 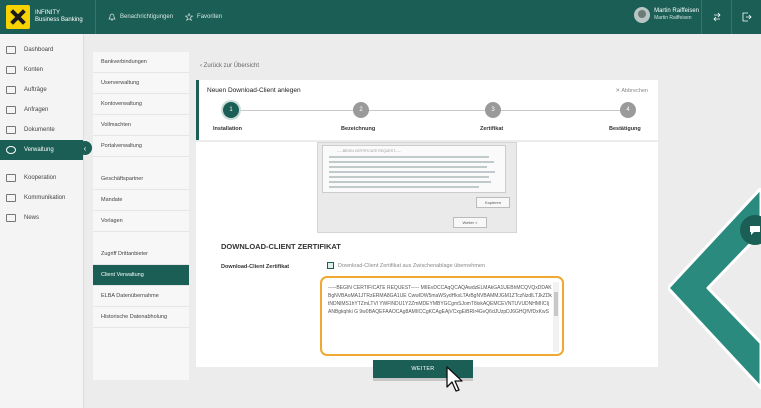 What do you see at coordinates (492, 129) in the screenshot?
I see `step-3-label: Zertifikat` at bounding box center [492, 129].